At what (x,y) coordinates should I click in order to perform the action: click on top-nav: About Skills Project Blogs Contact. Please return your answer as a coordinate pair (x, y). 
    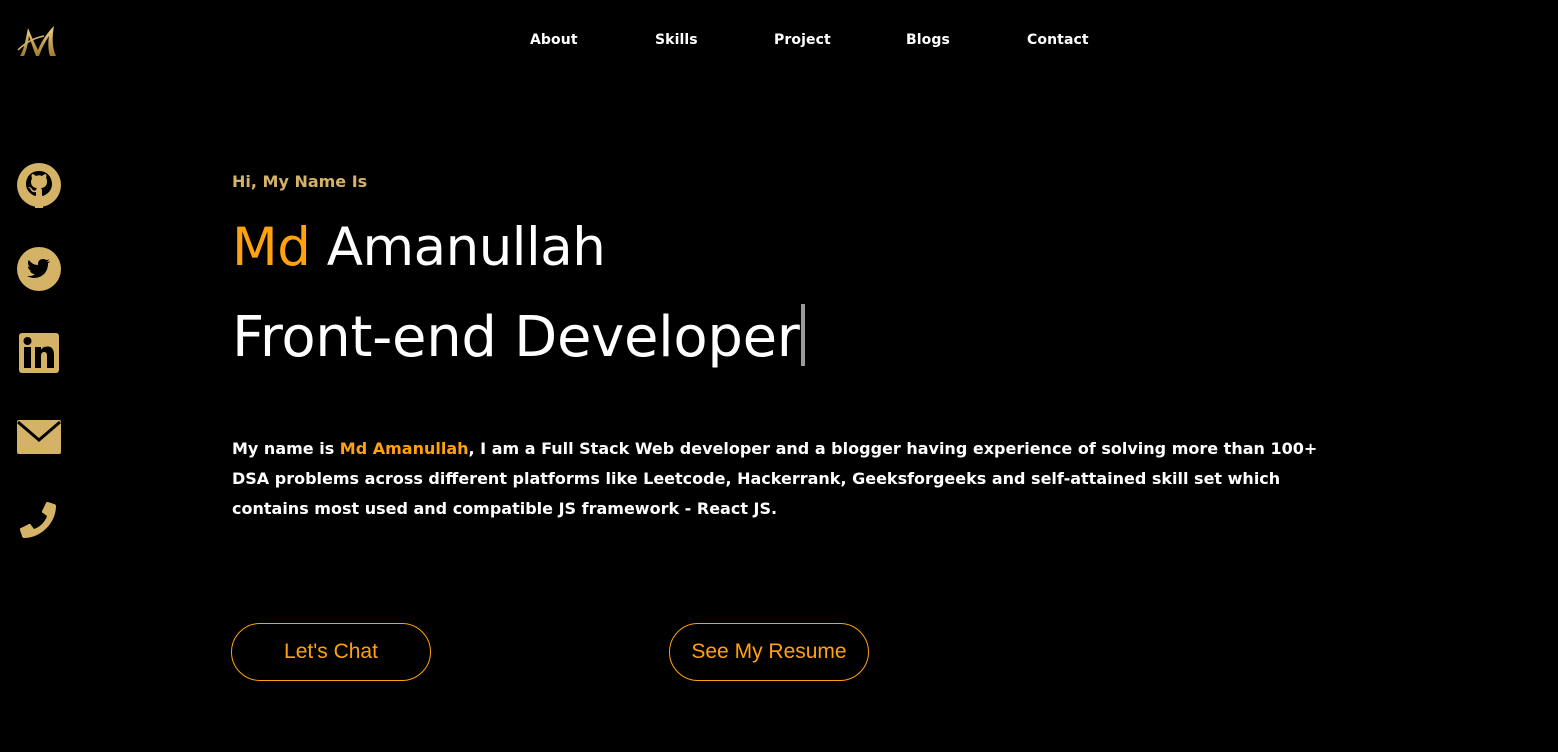
    Looking at the image, I should click on (779, 42).